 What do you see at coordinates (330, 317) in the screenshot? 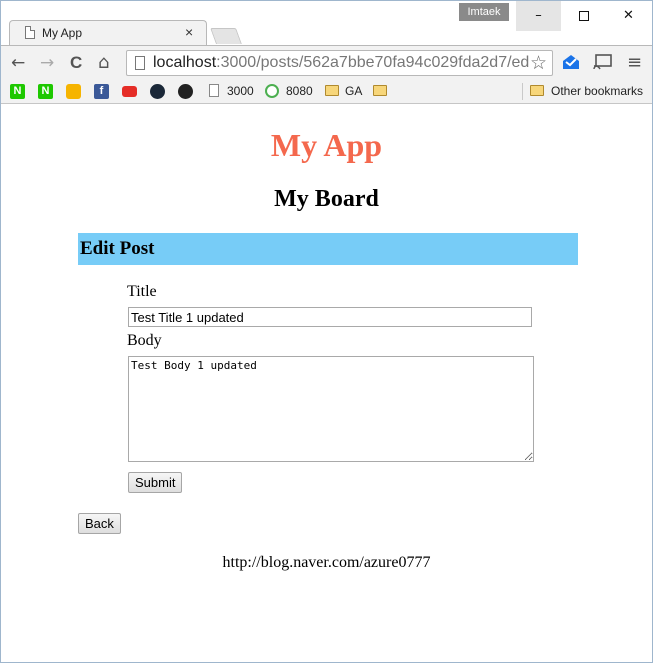
I see `title-input` at bounding box center [330, 317].